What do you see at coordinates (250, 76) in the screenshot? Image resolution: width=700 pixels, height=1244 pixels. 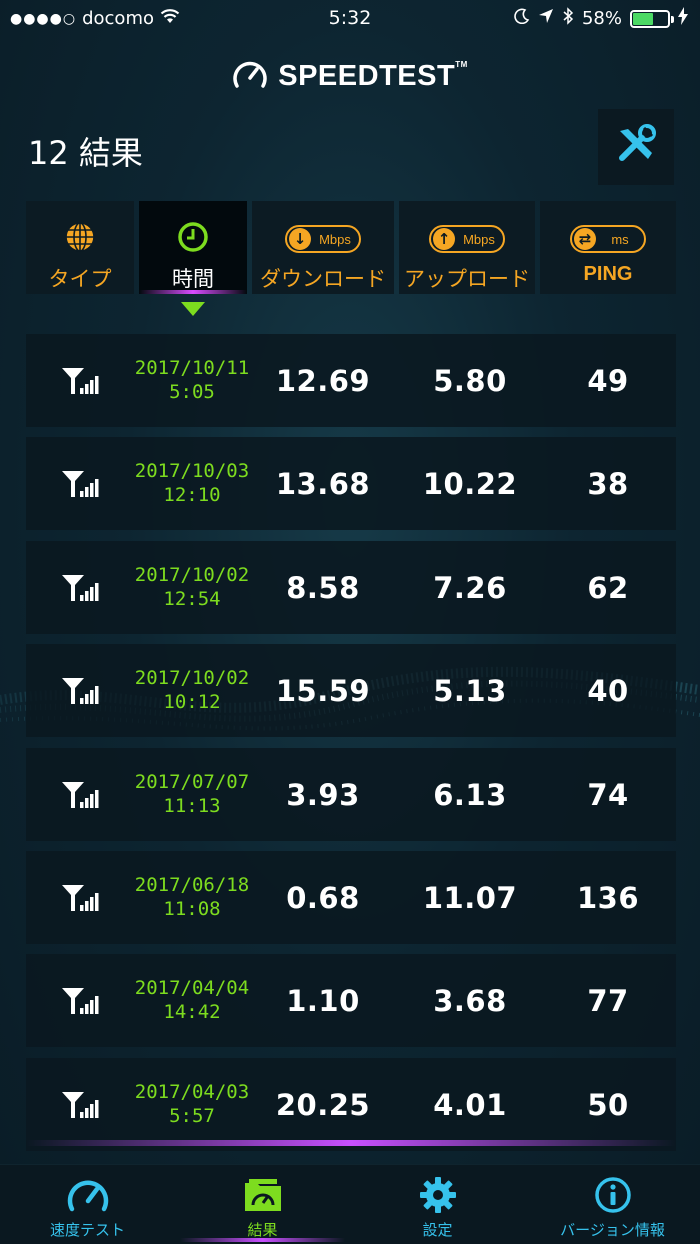 I see `speedometer-logo-icon` at bounding box center [250, 76].